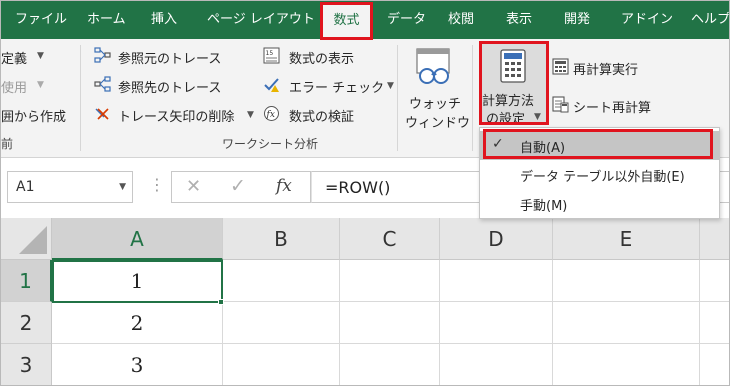 Image resolution: width=730 pixels, height=386 pixels. What do you see at coordinates (599, 203) in the screenshot?
I see `menu-item-manual: 手動(M)` at bounding box center [599, 203].